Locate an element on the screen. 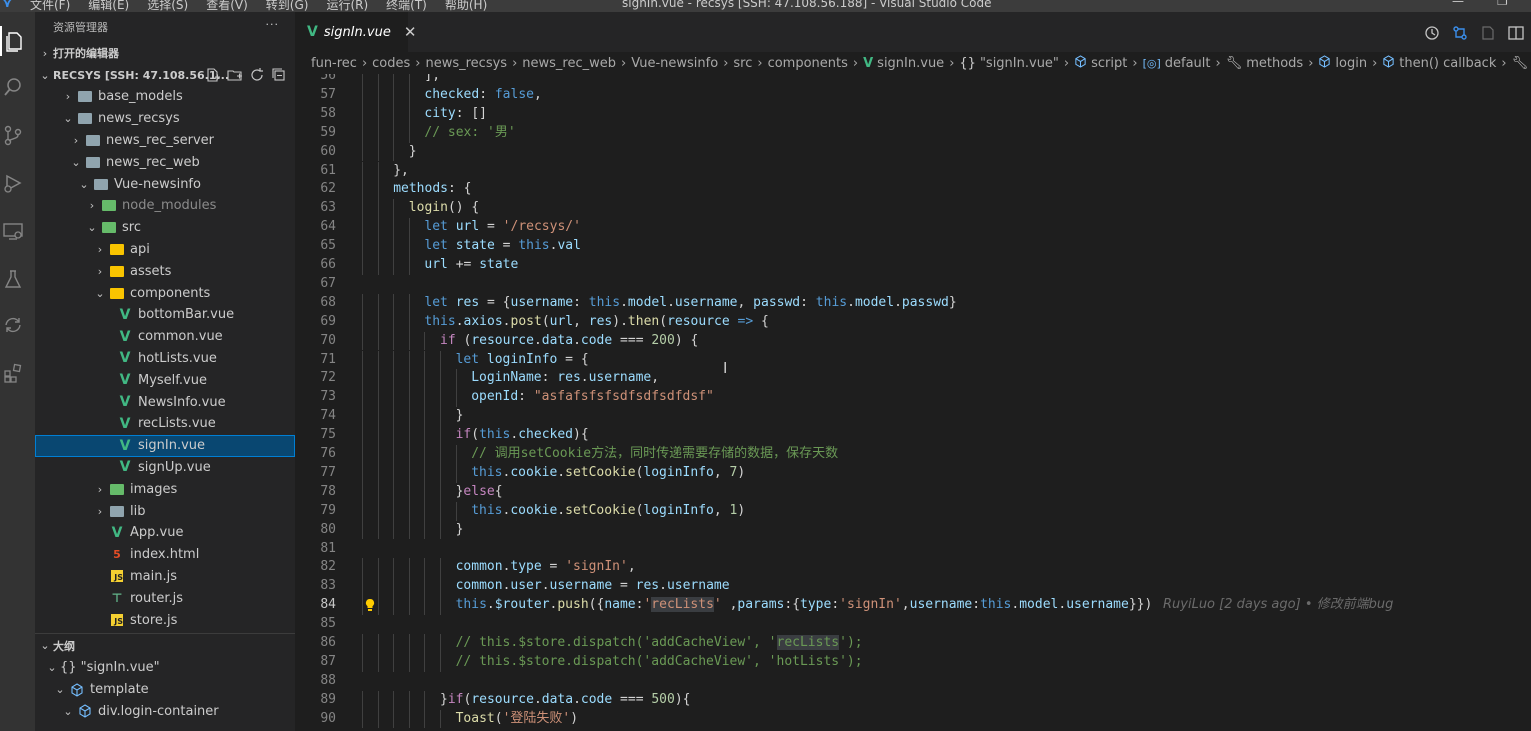 This screenshot has height=731, width=1531. tree-folder: › news_rec_server is located at coordinates (165, 141).